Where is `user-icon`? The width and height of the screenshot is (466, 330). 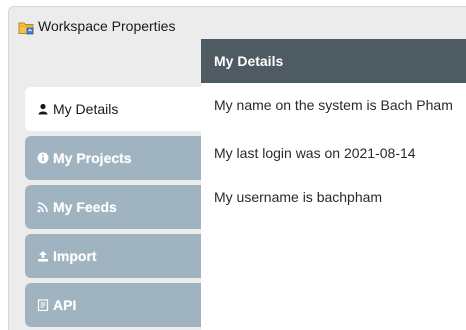
user-icon is located at coordinates (43, 109).